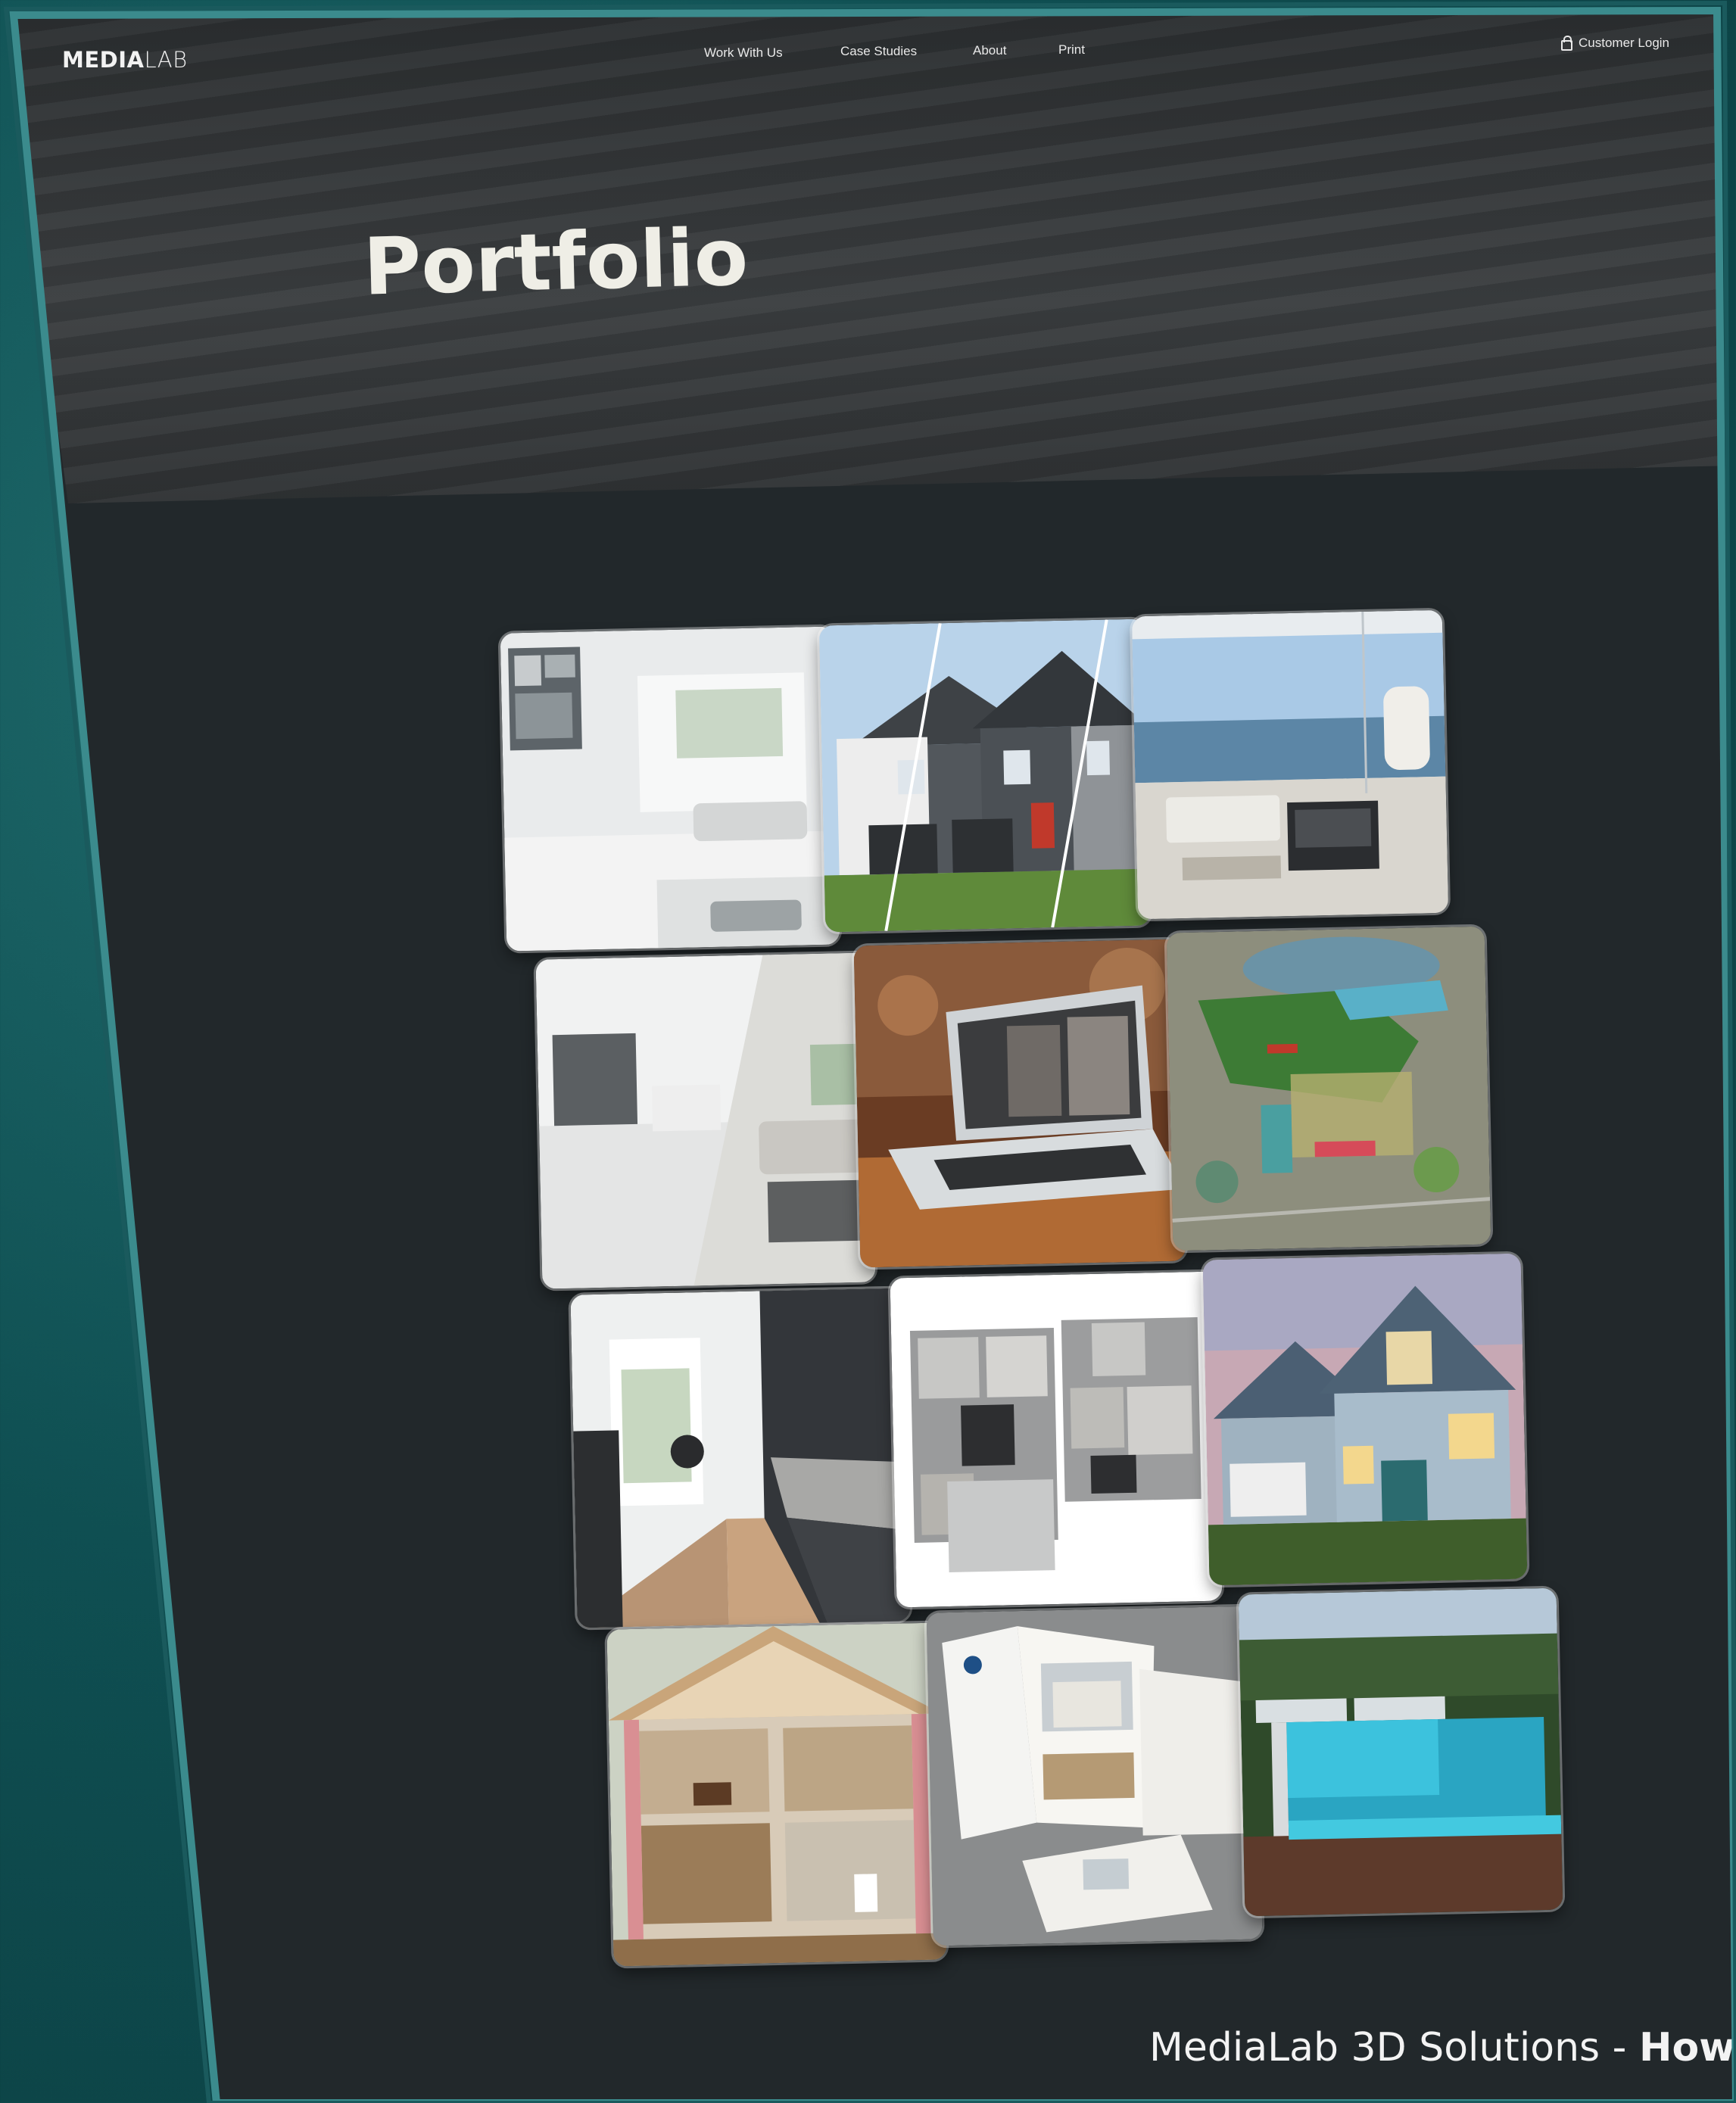  I want to click on exterior-color-options-image, so click(985, 775).